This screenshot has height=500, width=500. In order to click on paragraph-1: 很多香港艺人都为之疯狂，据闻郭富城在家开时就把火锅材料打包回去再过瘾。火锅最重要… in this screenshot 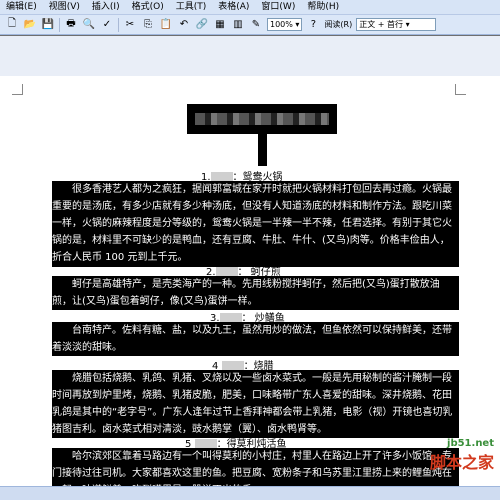, I will do `click(255, 224)`.